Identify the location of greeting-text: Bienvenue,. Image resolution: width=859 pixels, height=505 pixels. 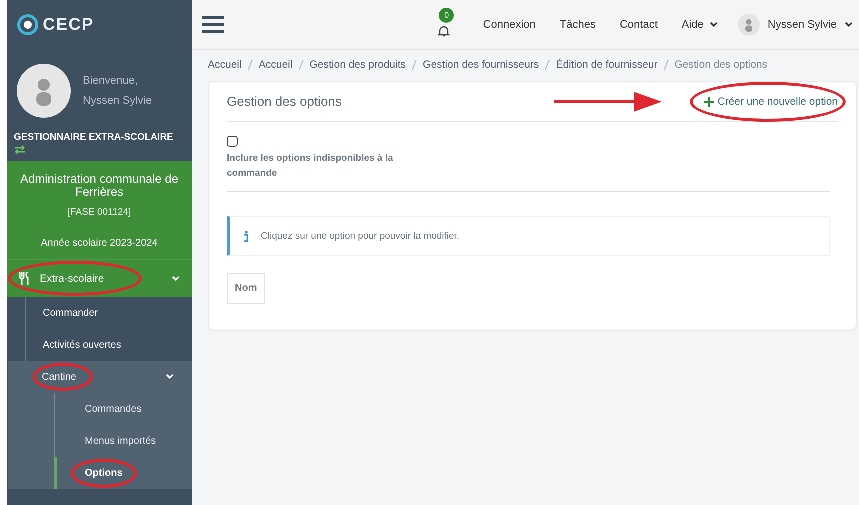
(111, 81).